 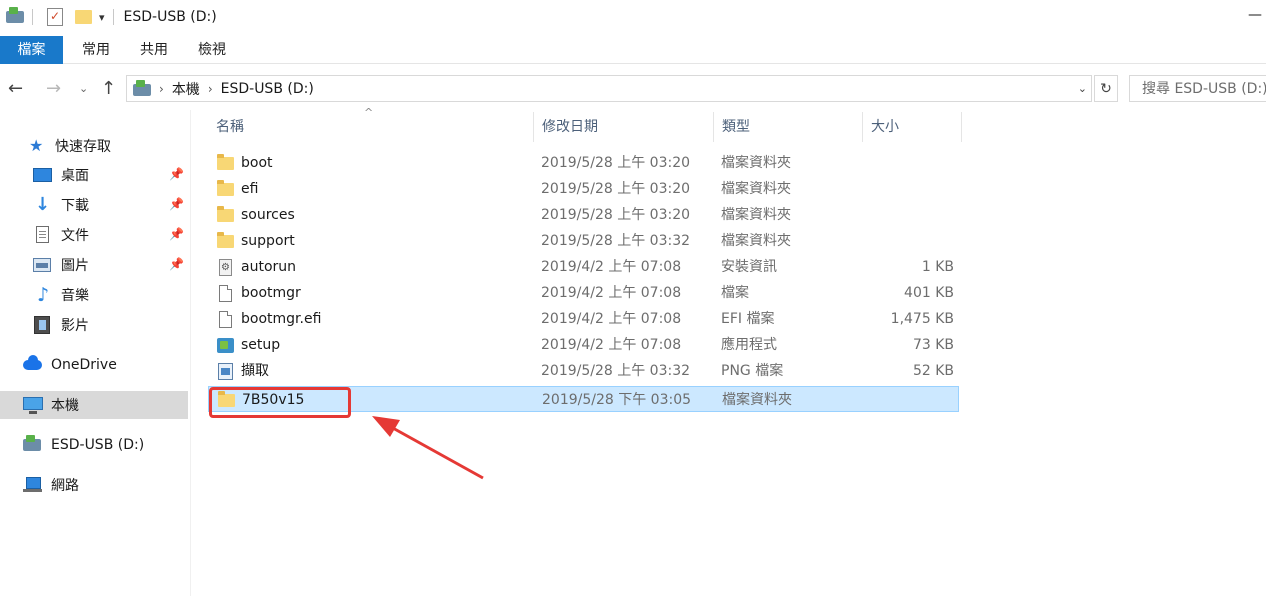 What do you see at coordinates (267, 89) in the screenshot?
I see `breadcrumb-drive: ESD-USB (D:)` at bounding box center [267, 89].